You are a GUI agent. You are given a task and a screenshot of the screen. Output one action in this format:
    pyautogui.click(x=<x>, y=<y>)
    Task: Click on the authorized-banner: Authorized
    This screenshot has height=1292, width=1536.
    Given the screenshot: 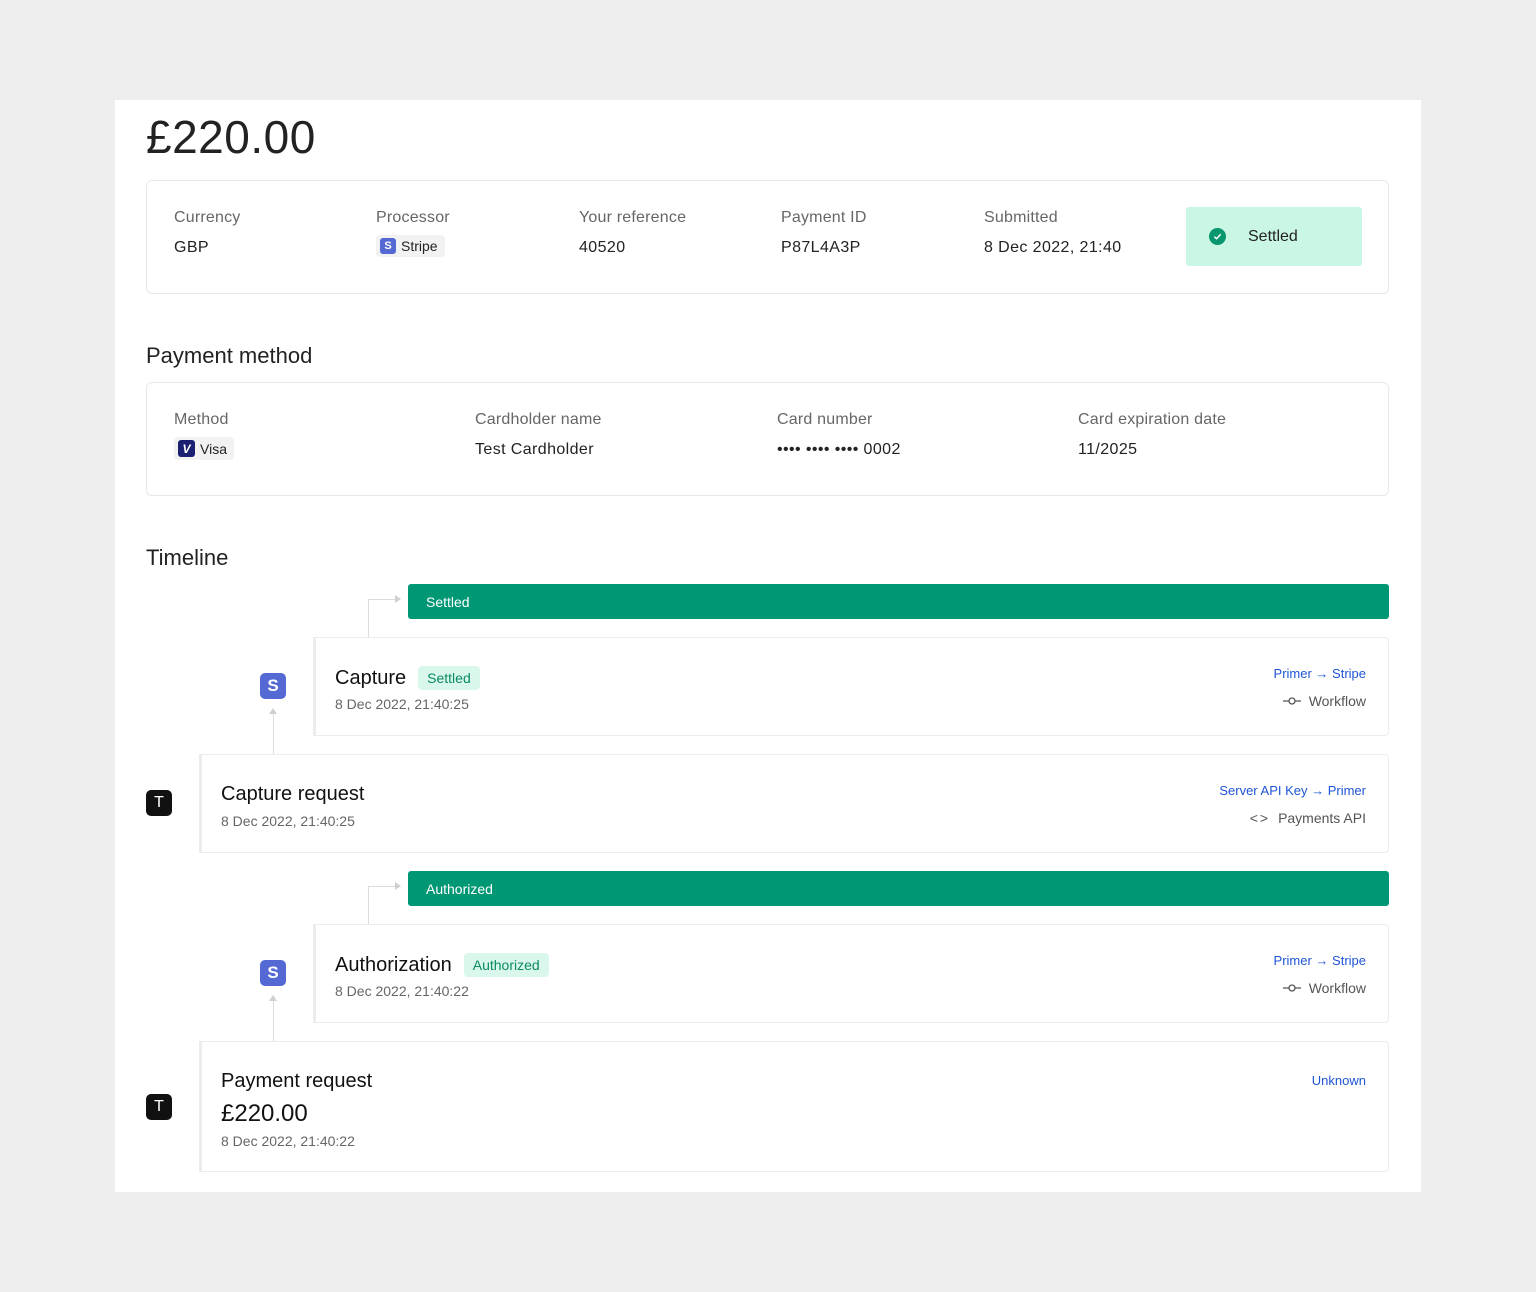 What is the action you would take?
    pyautogui.click(x=898, y=888)
    